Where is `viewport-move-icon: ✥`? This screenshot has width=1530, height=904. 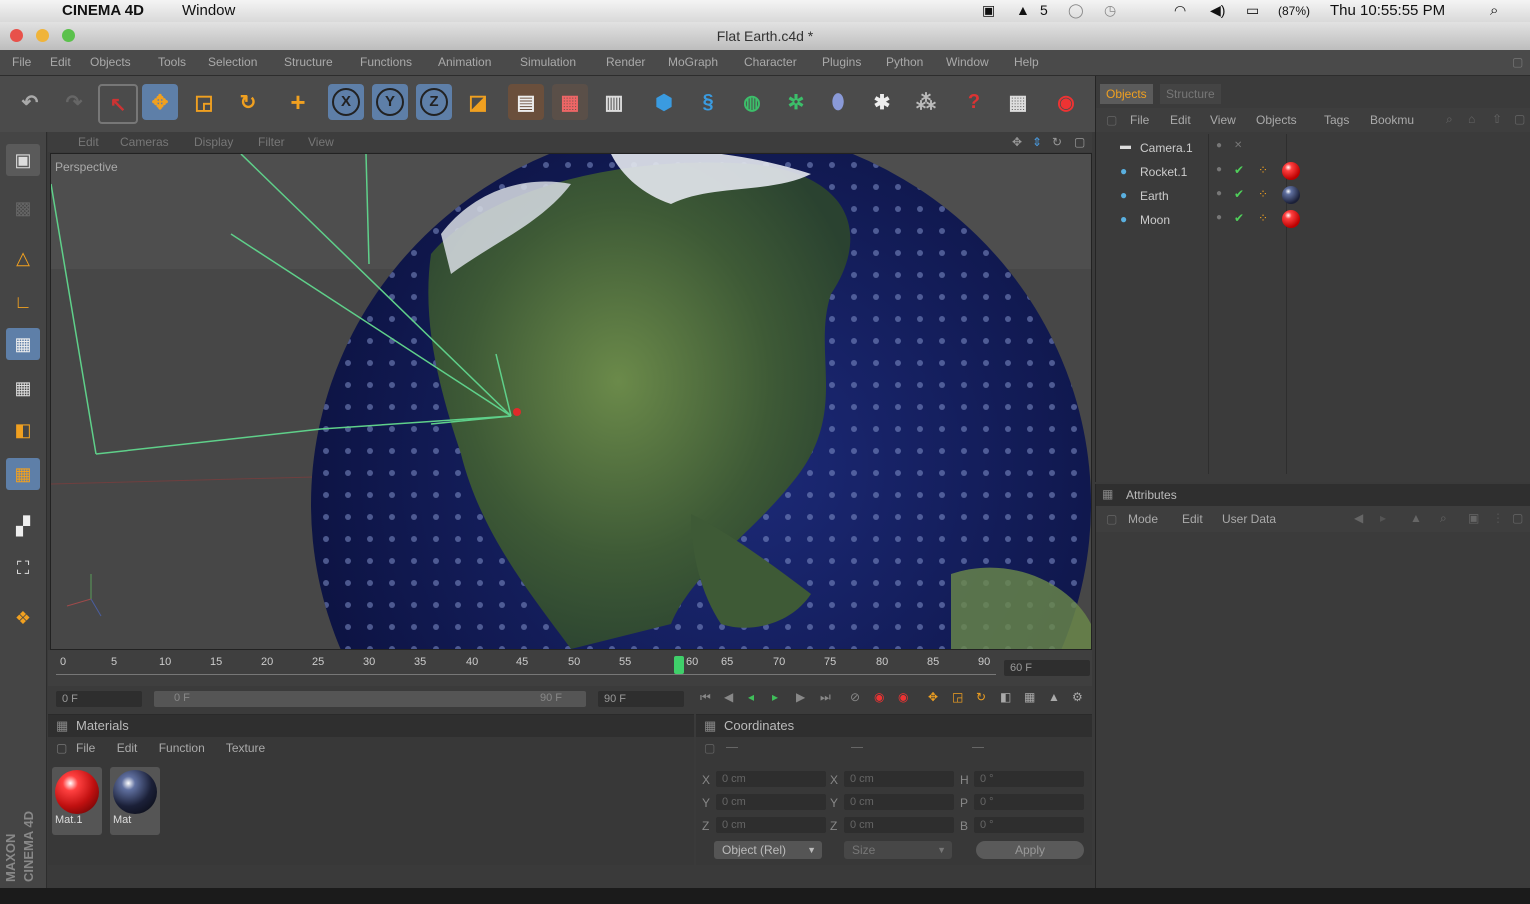 viewport-move-icon: ✥ is located at coordinates (1017, 142).